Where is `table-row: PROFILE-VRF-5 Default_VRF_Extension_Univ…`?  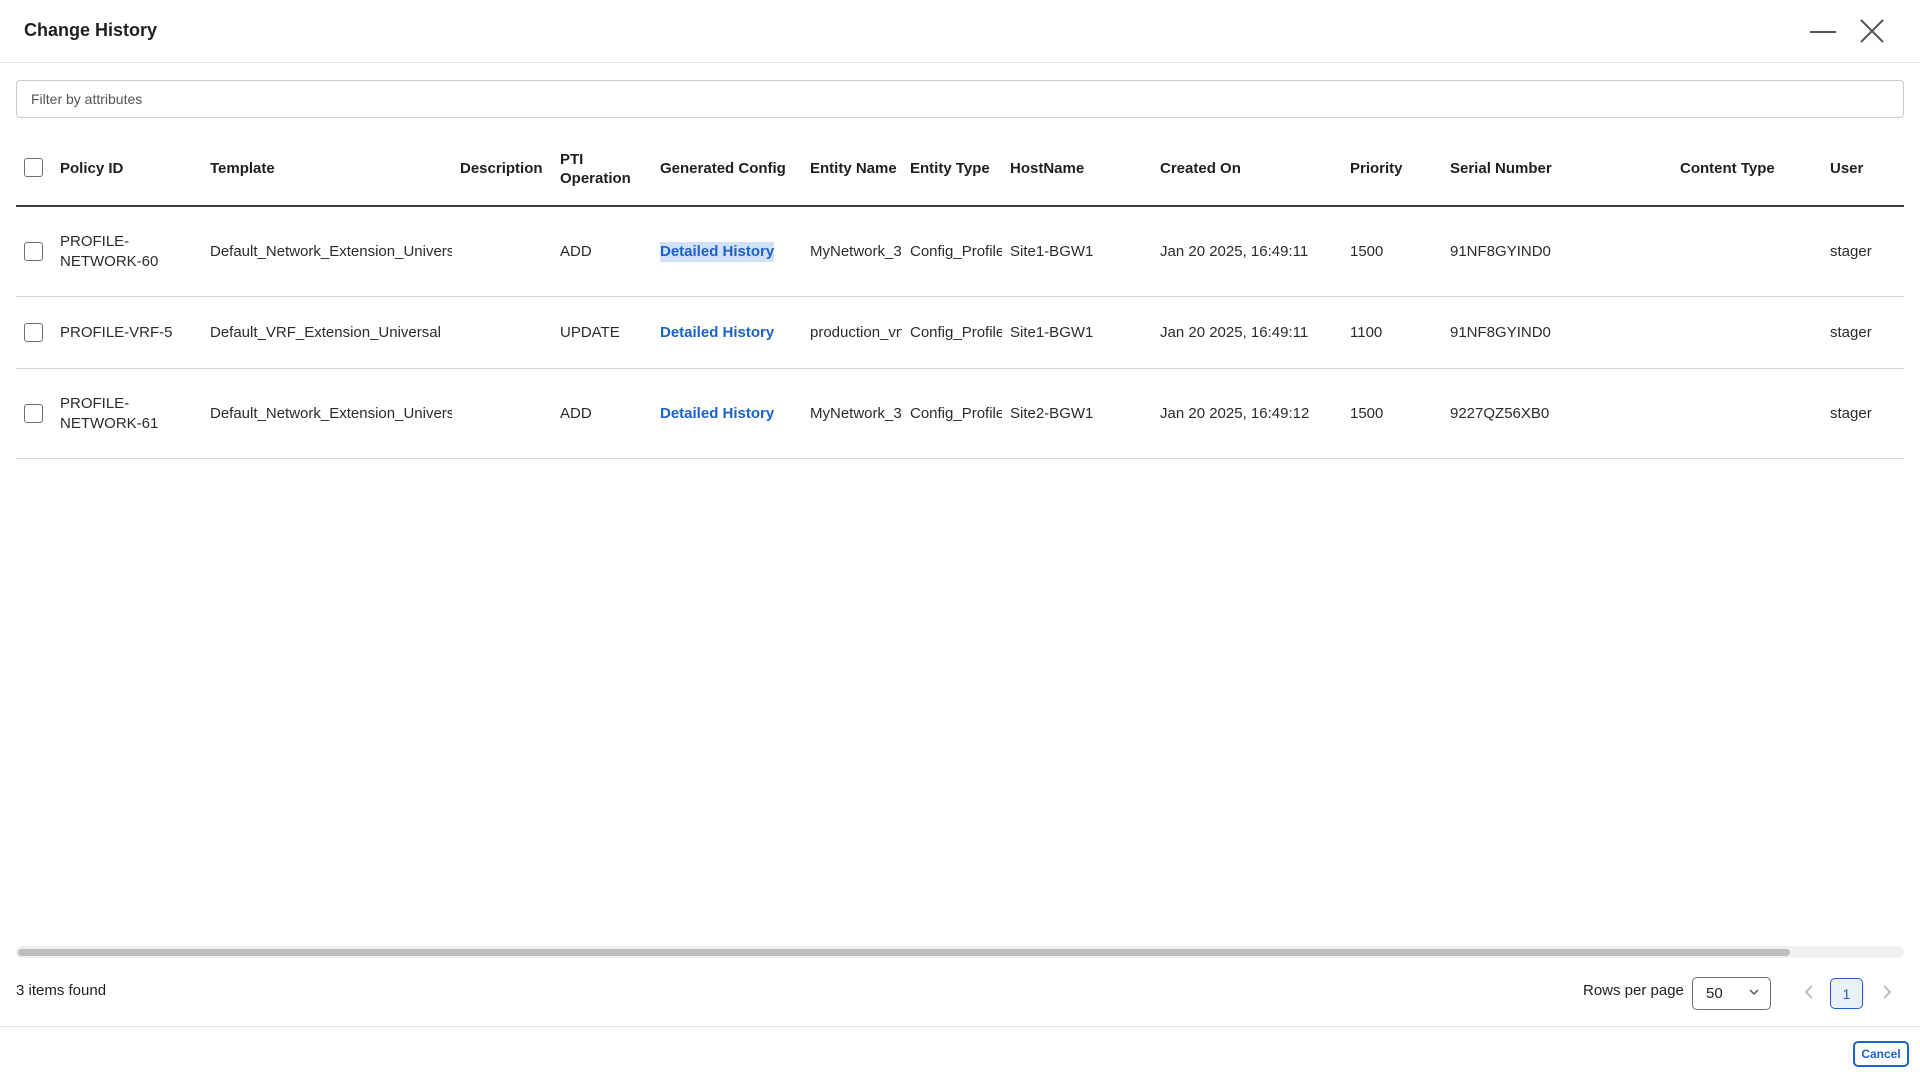
table-row: PROFILE-VRF-5 Default_VRF_Extension_Univ… is located at coordinates (960, 333).